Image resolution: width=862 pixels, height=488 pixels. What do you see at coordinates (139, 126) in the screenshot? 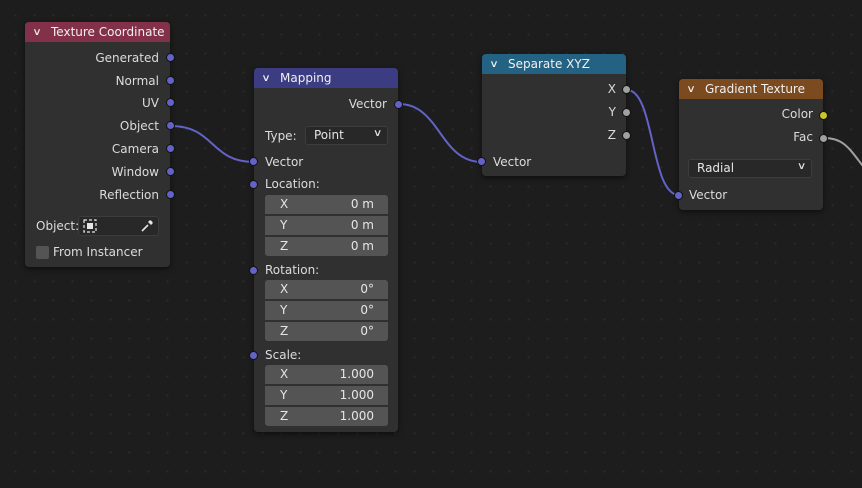
I see `output-object-label: Object` at bounding box center [139, 126].